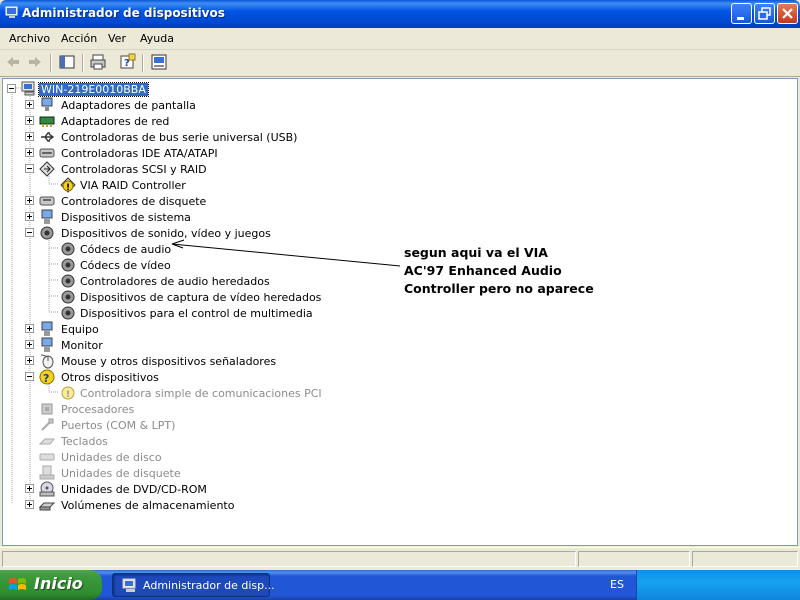 The height and width of the screenshot is (600, 800). I want to click on port-icon, so click(47, 424).